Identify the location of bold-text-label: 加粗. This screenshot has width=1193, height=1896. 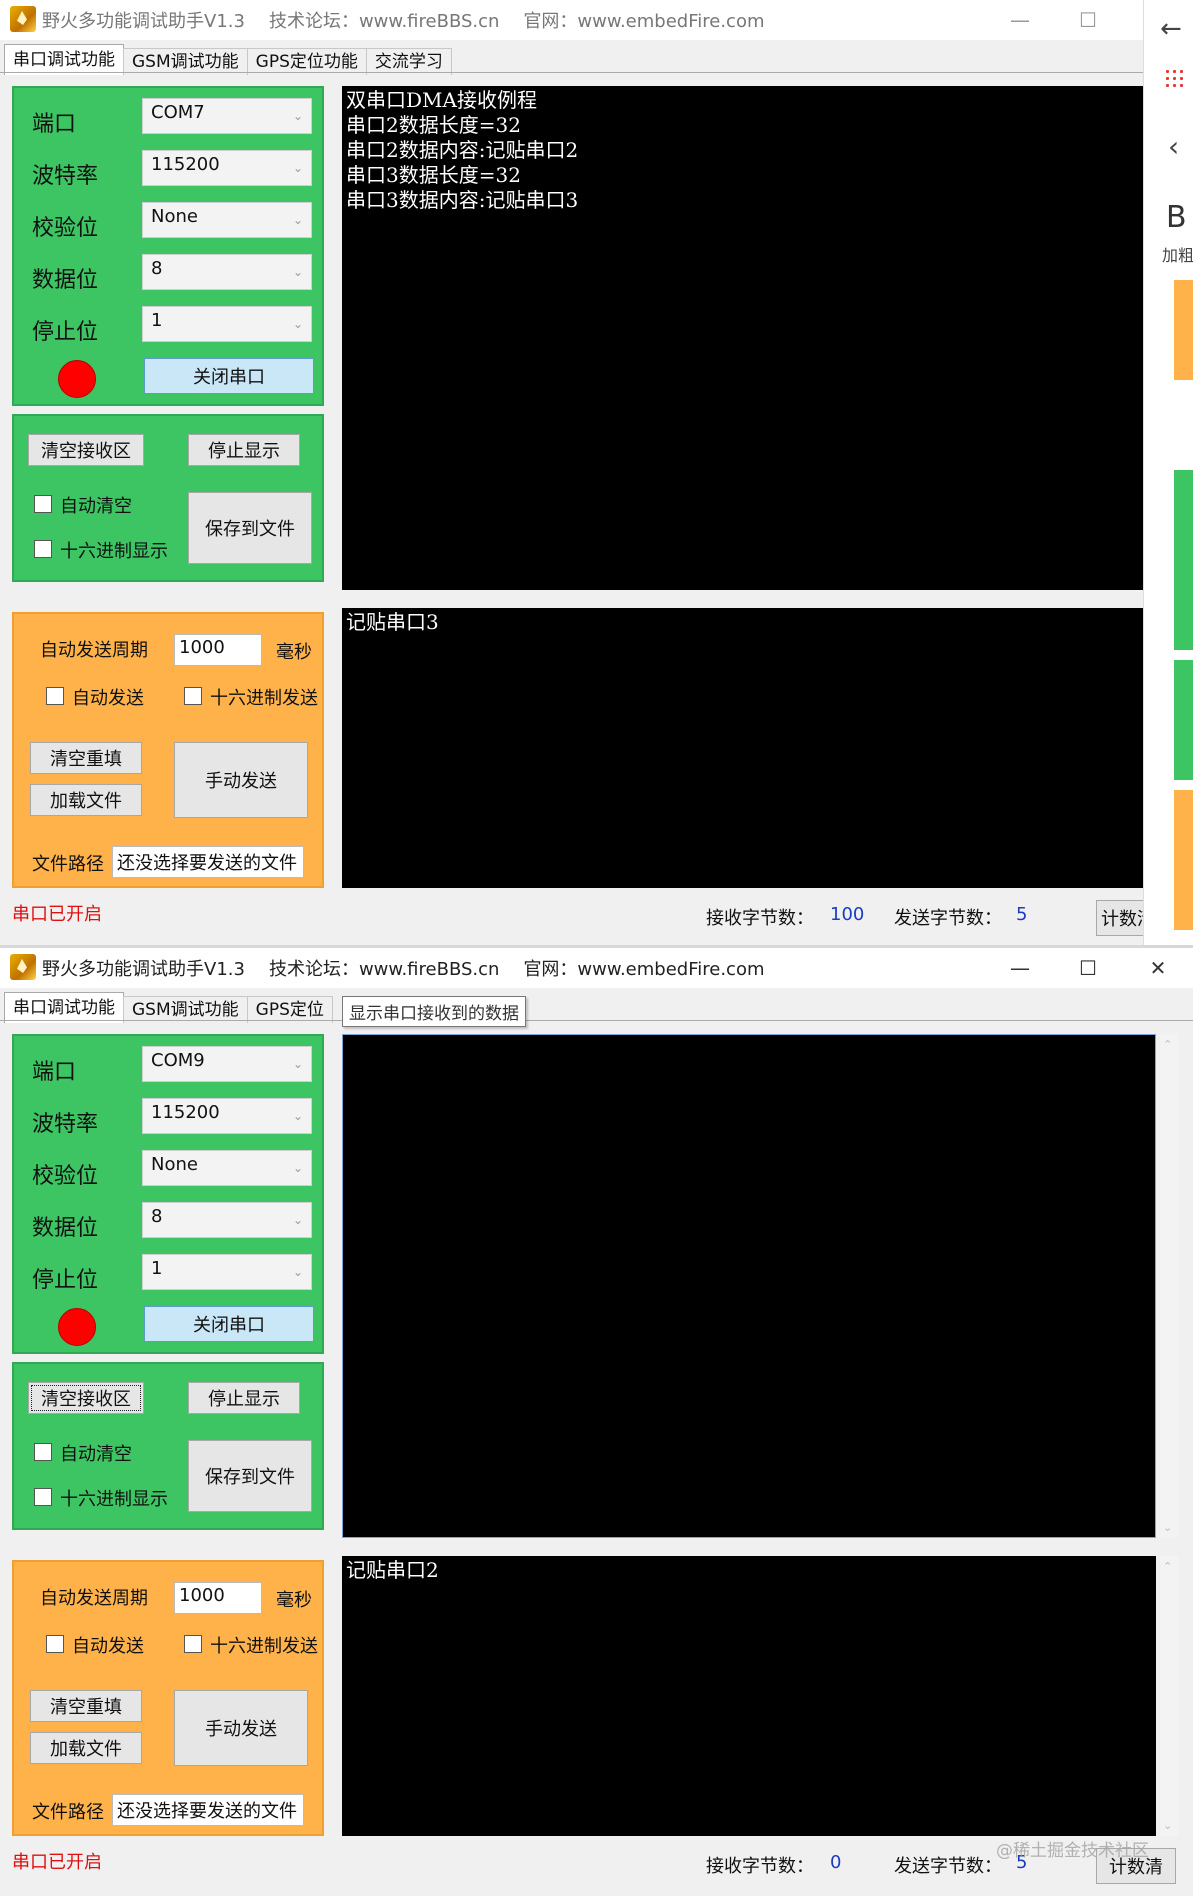
(1177, 255).